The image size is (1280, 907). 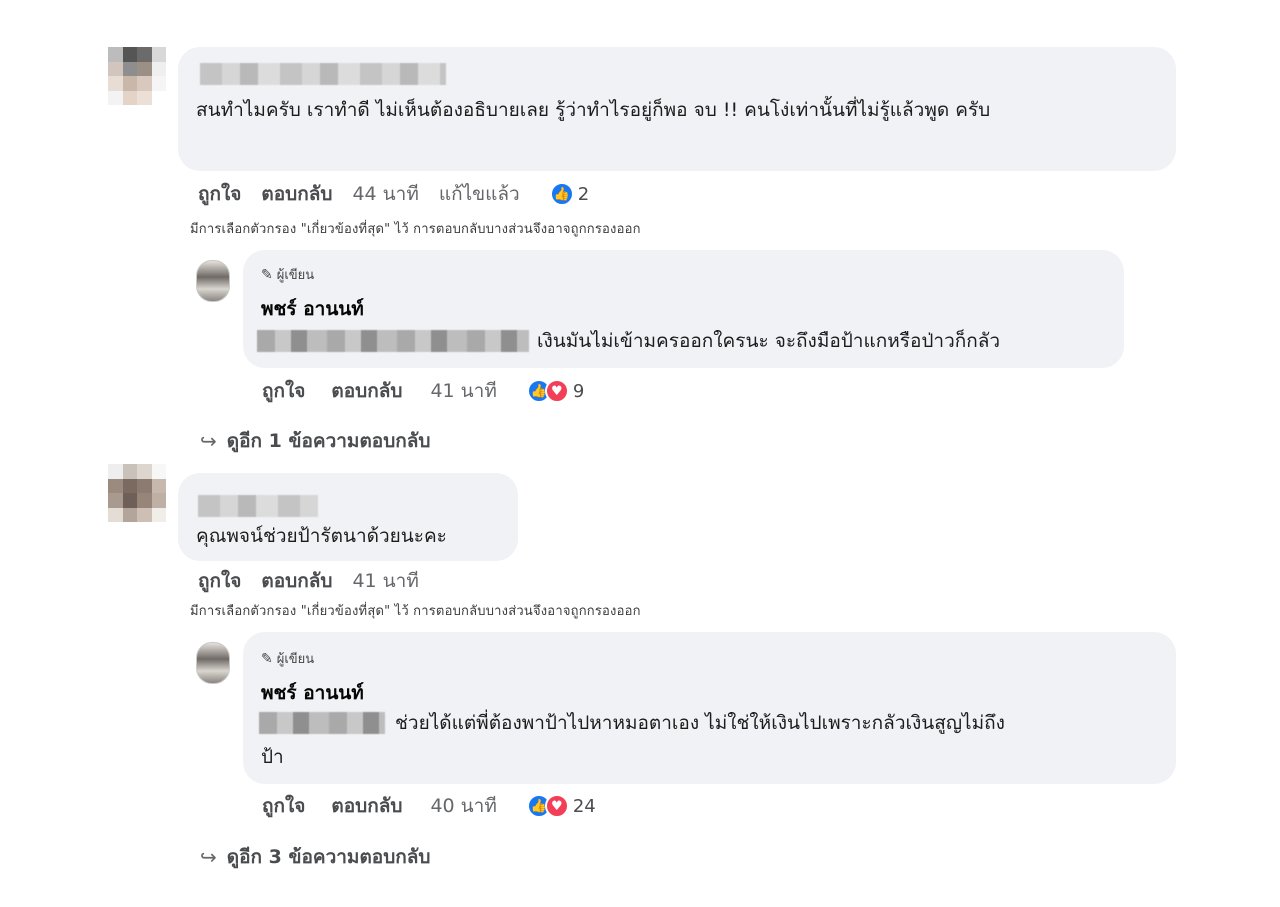 I want to click on comment-actions: ถูกใจ ตอบกลับ 44 นาที แก้ไขแล้ว 👍 2, so click(x=393, y=194).